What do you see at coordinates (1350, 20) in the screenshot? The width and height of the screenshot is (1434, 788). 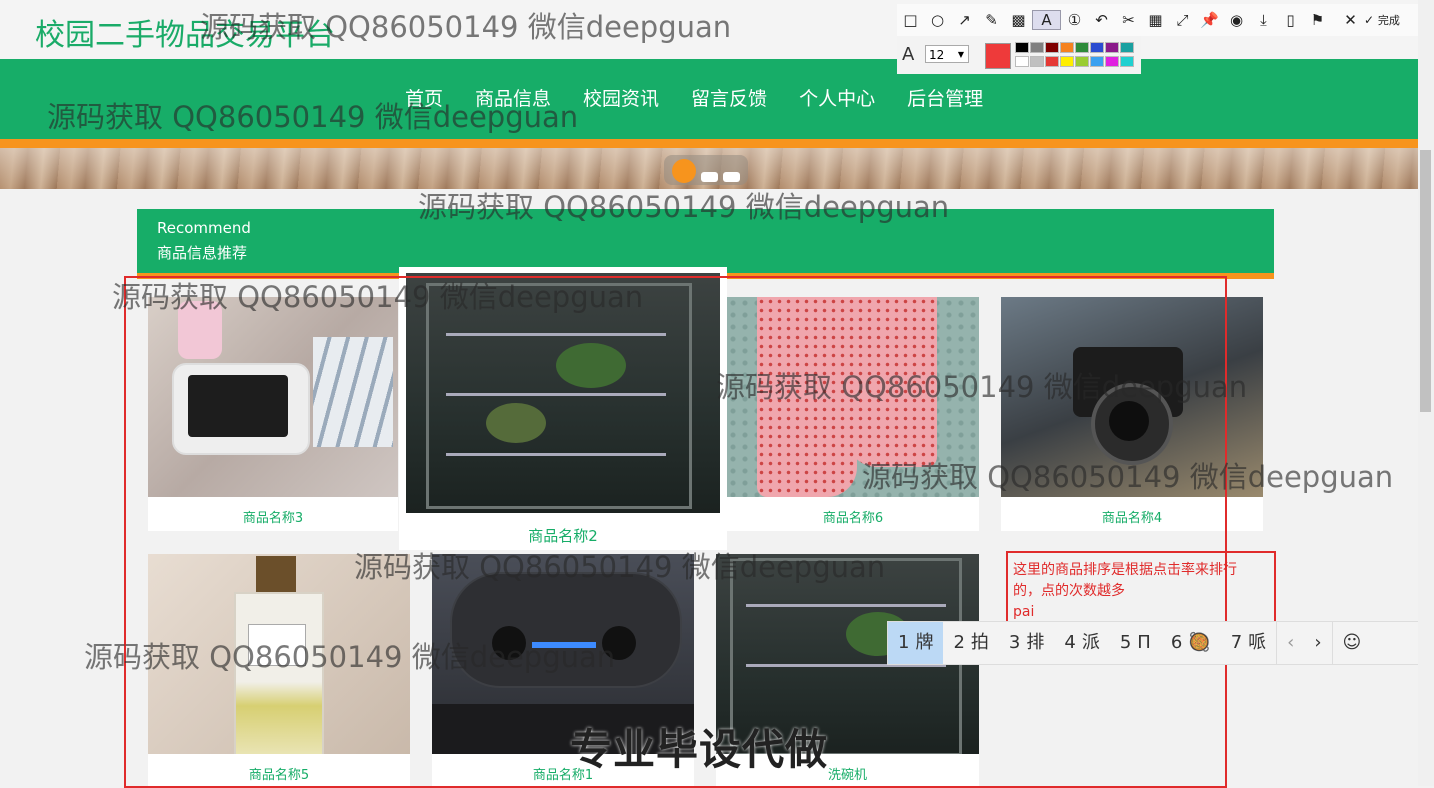 I see `close-icon: ✕` at bounding box center [1350, 20].